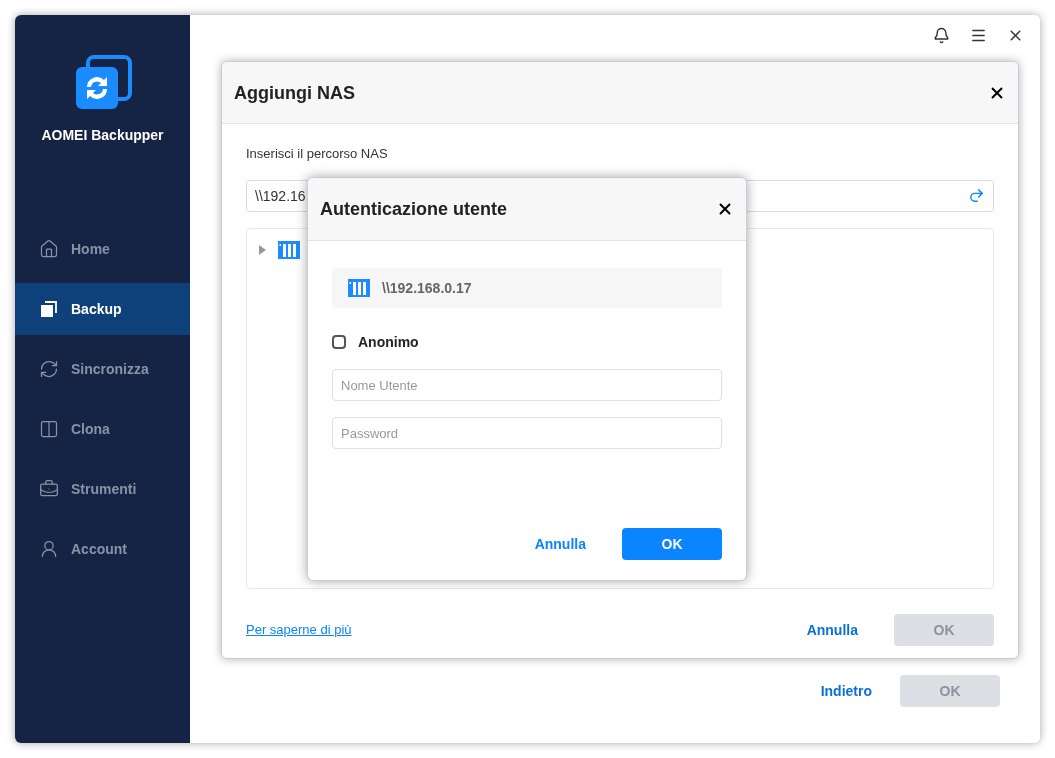 The image size is (1055, 758). Describe the element at coordinates (262, 249) in the screenshot. I see `expand-arrow-icon` at that location.